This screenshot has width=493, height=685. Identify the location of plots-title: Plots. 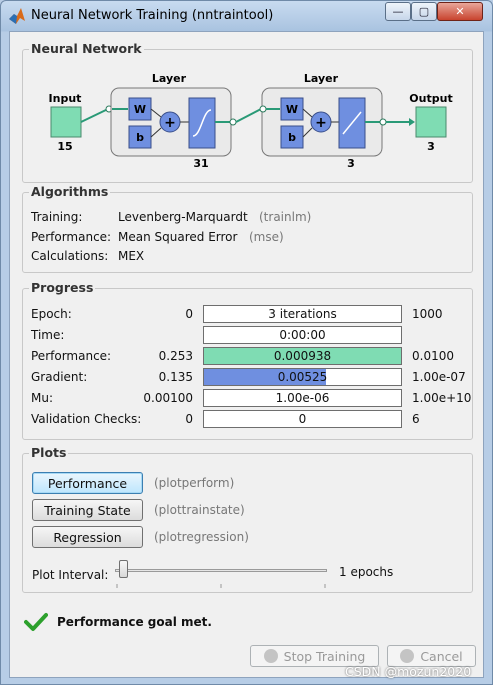
(49, 452).